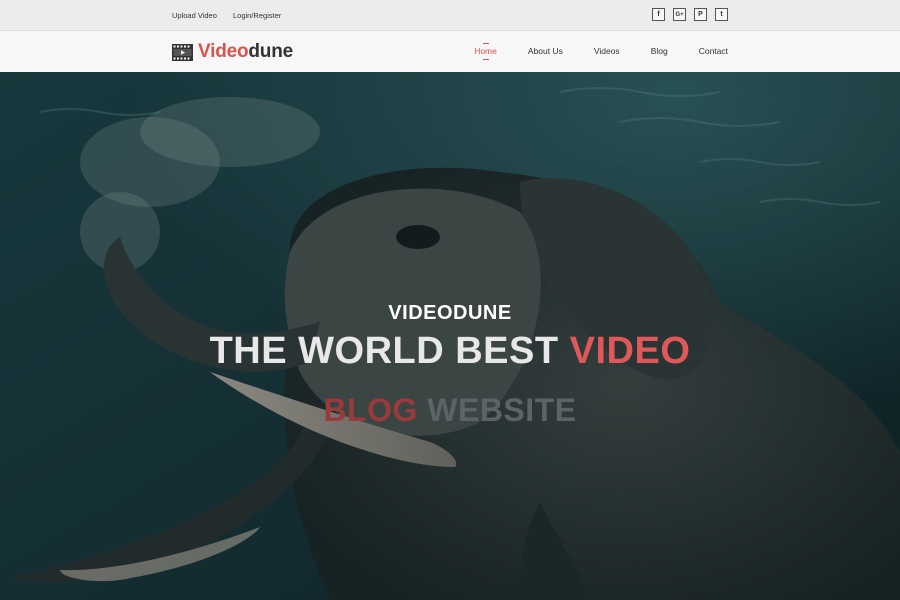 The image size is (900, 600). I want to click on film-icon, so click(182, 52).